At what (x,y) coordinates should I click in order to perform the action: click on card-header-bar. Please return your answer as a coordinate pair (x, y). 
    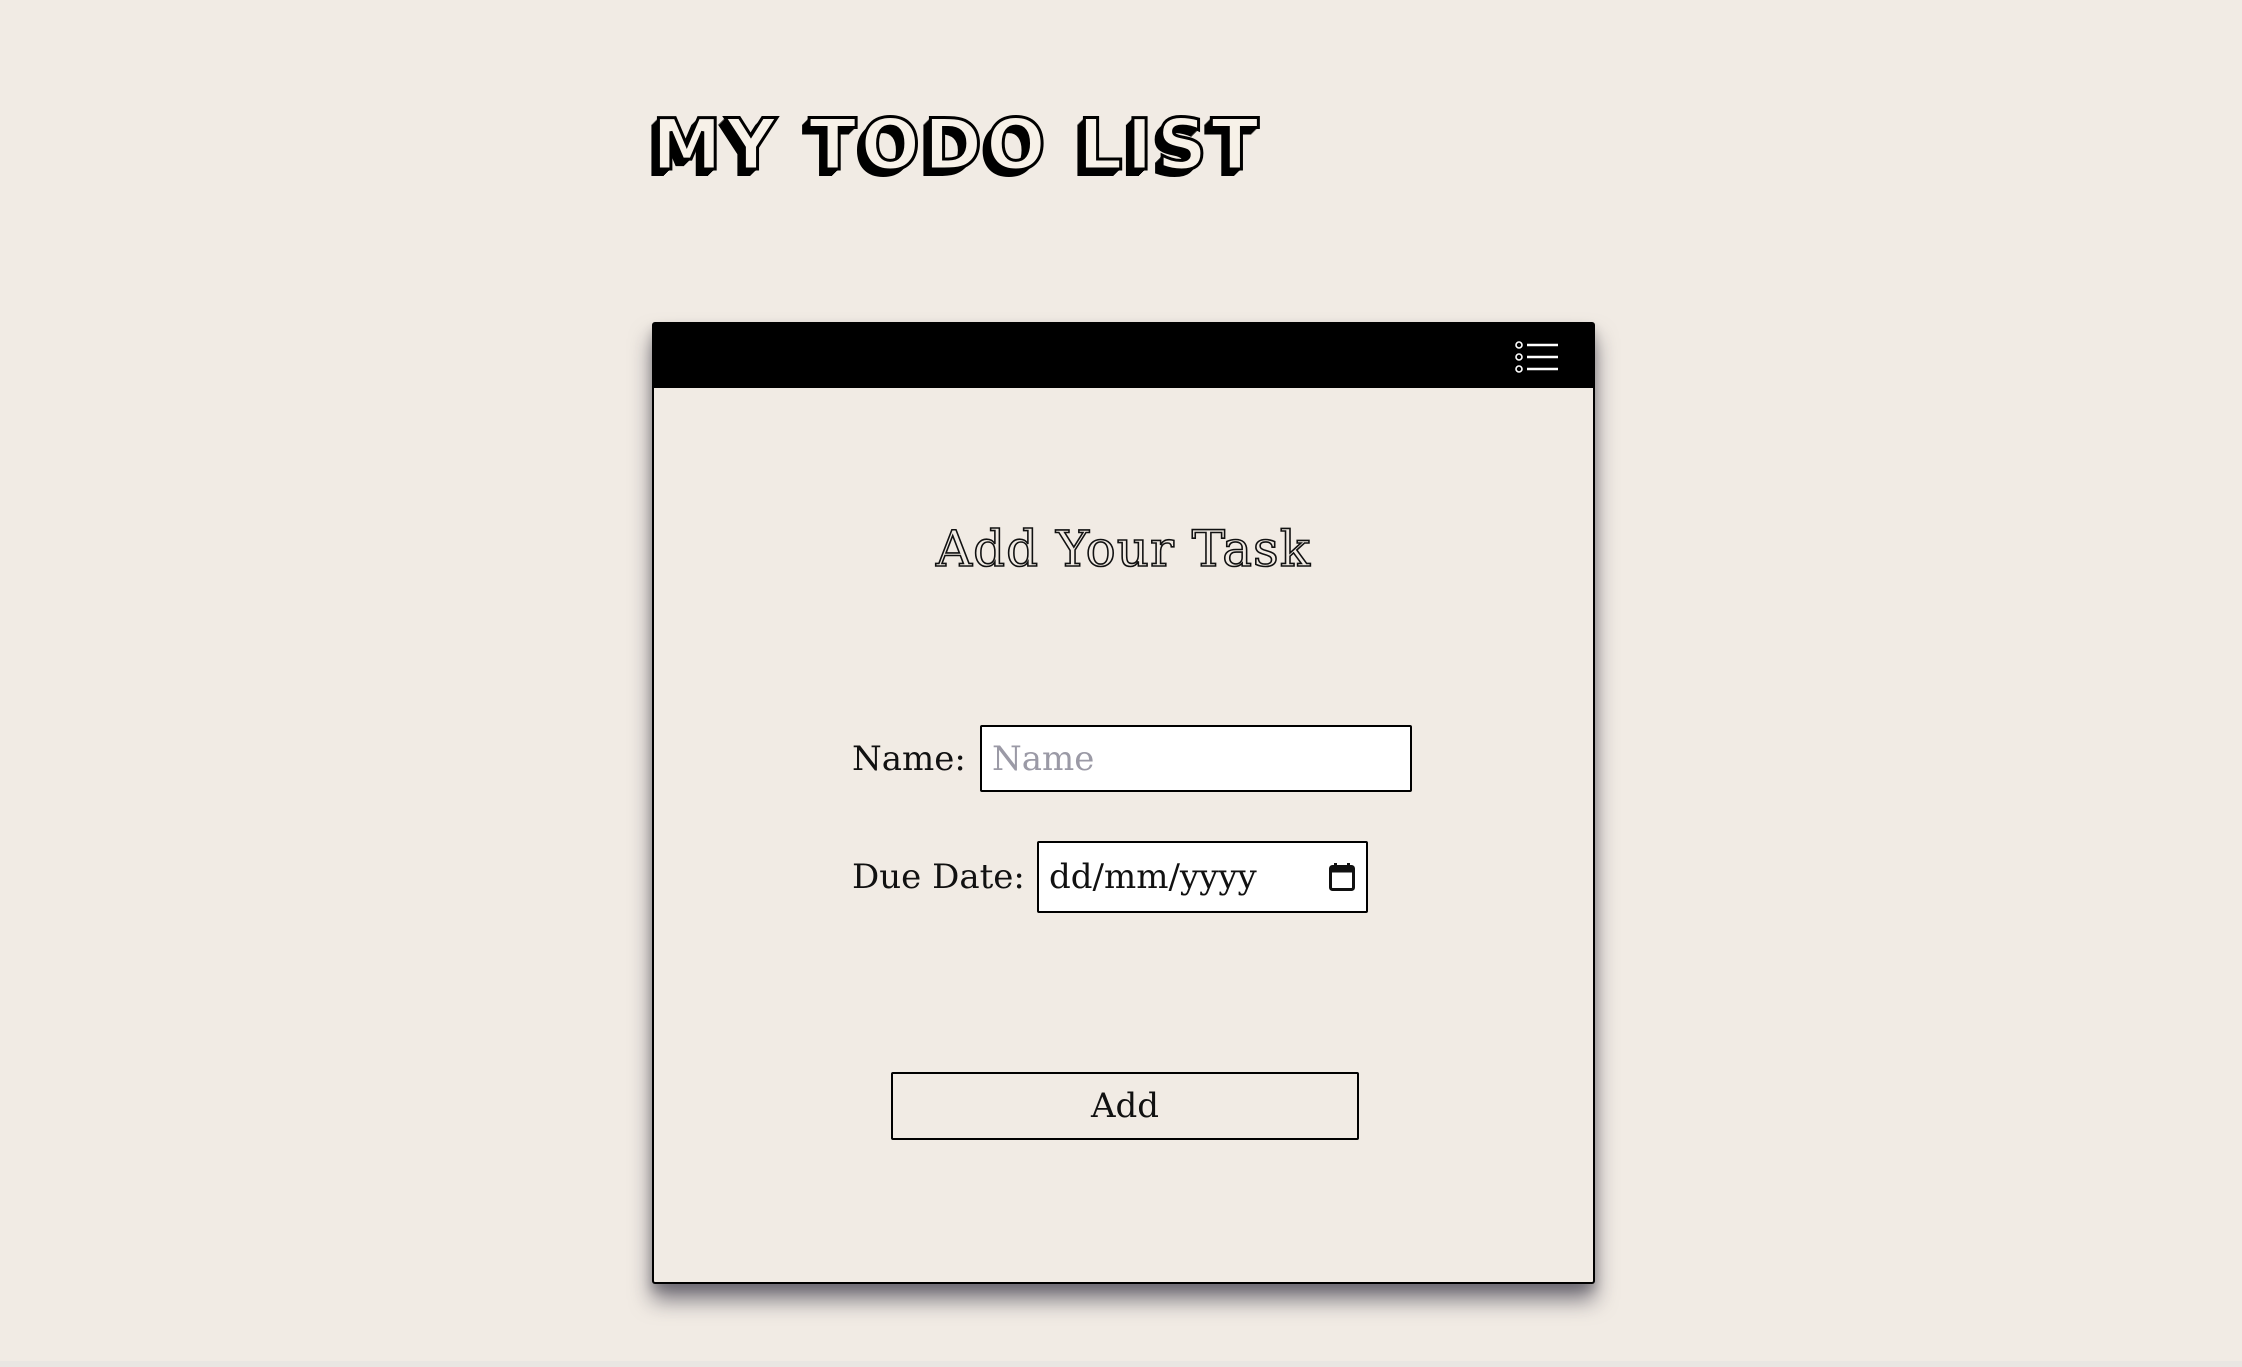
    Looking at the image, I should click on (1123, 356).